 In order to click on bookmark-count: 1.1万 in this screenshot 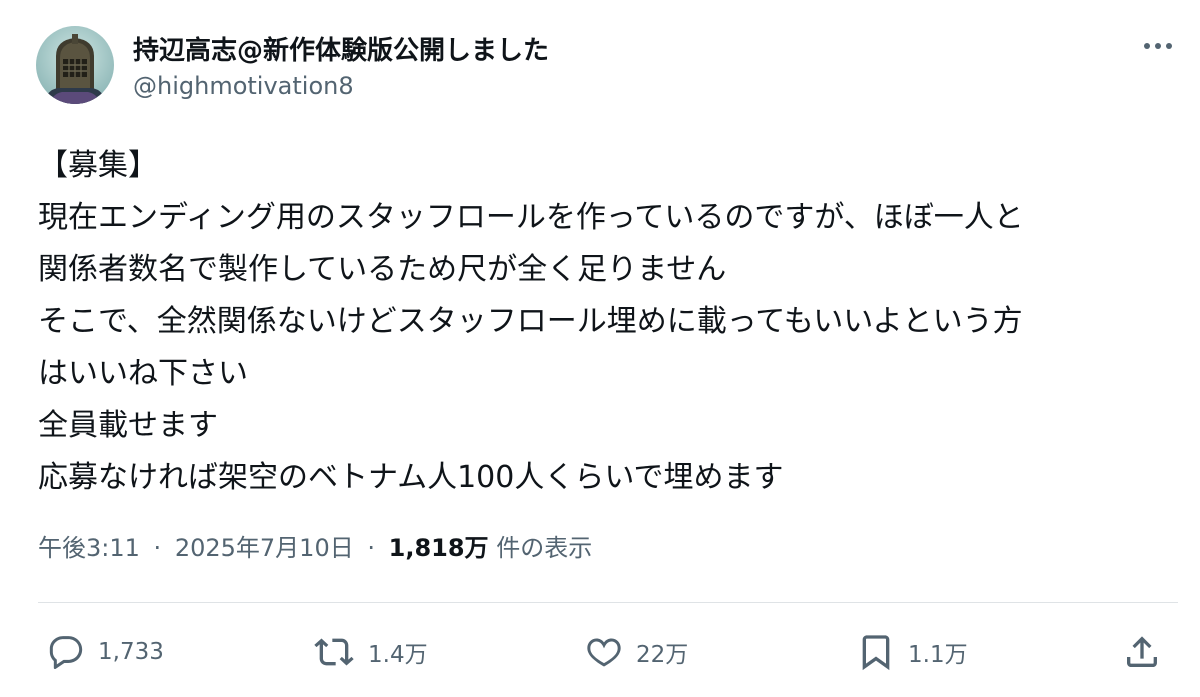, I will do `click(938, 655)`.